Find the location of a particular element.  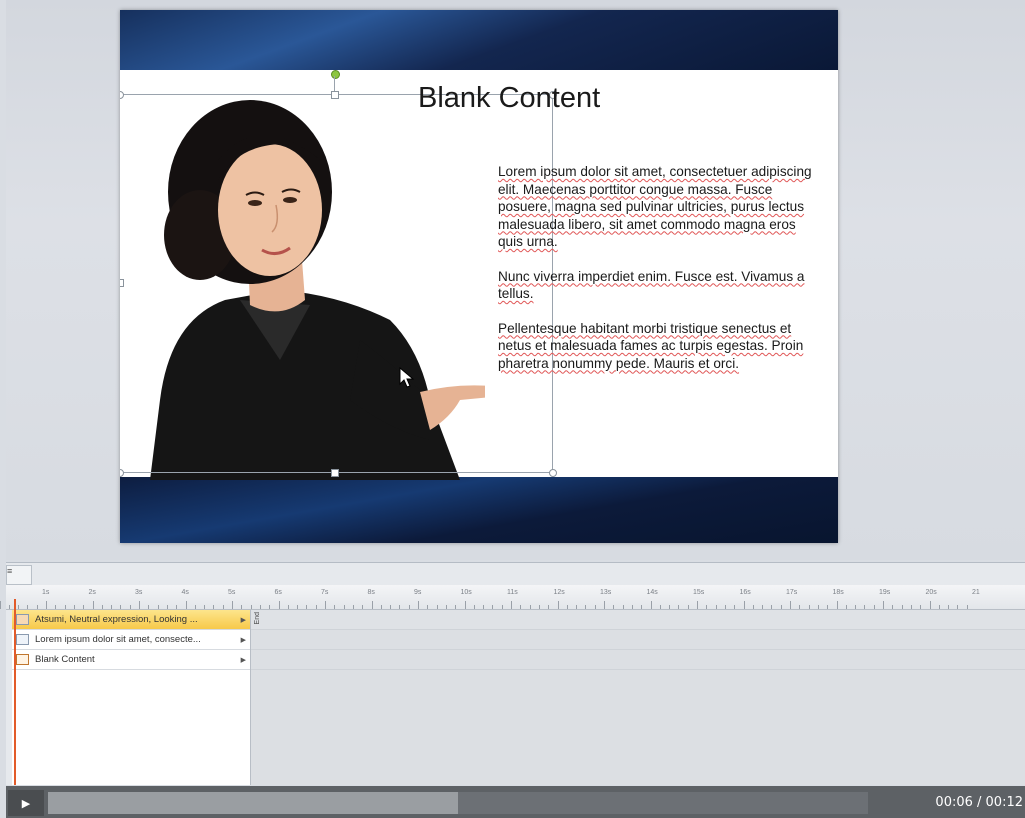

slide-icon is located at coordinates (22, 659).